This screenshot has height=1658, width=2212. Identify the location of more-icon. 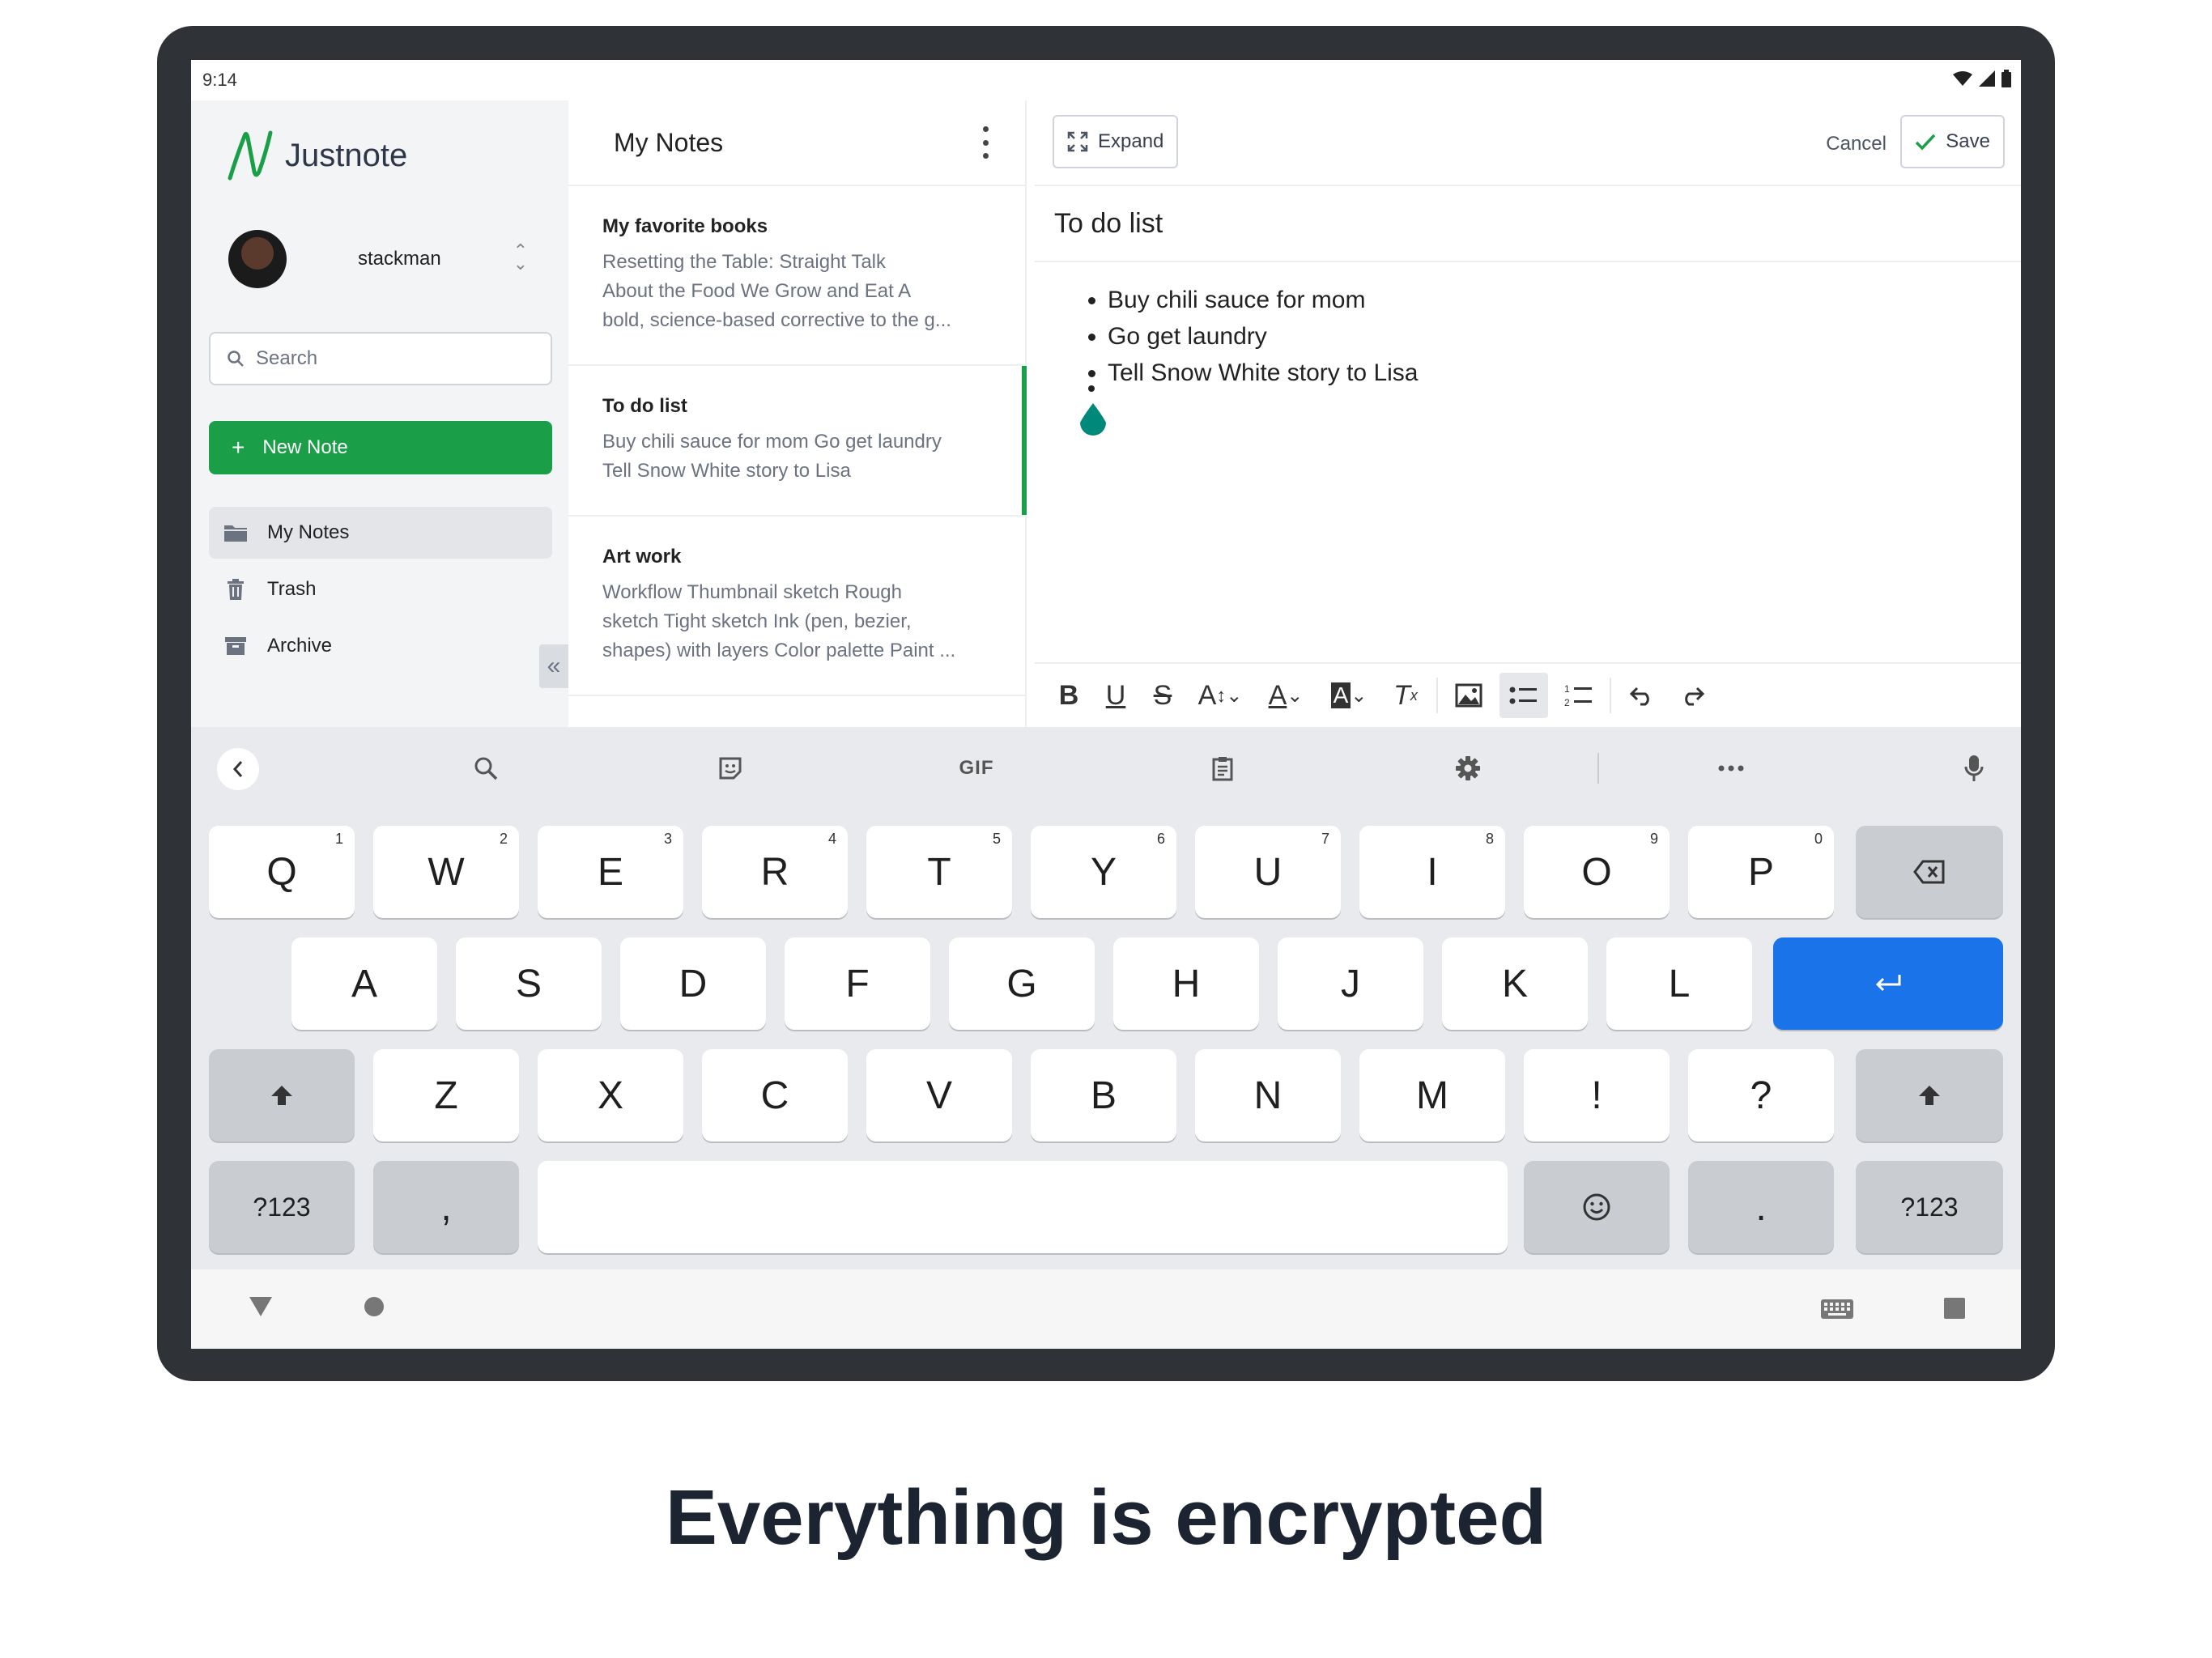
(1731, 768).